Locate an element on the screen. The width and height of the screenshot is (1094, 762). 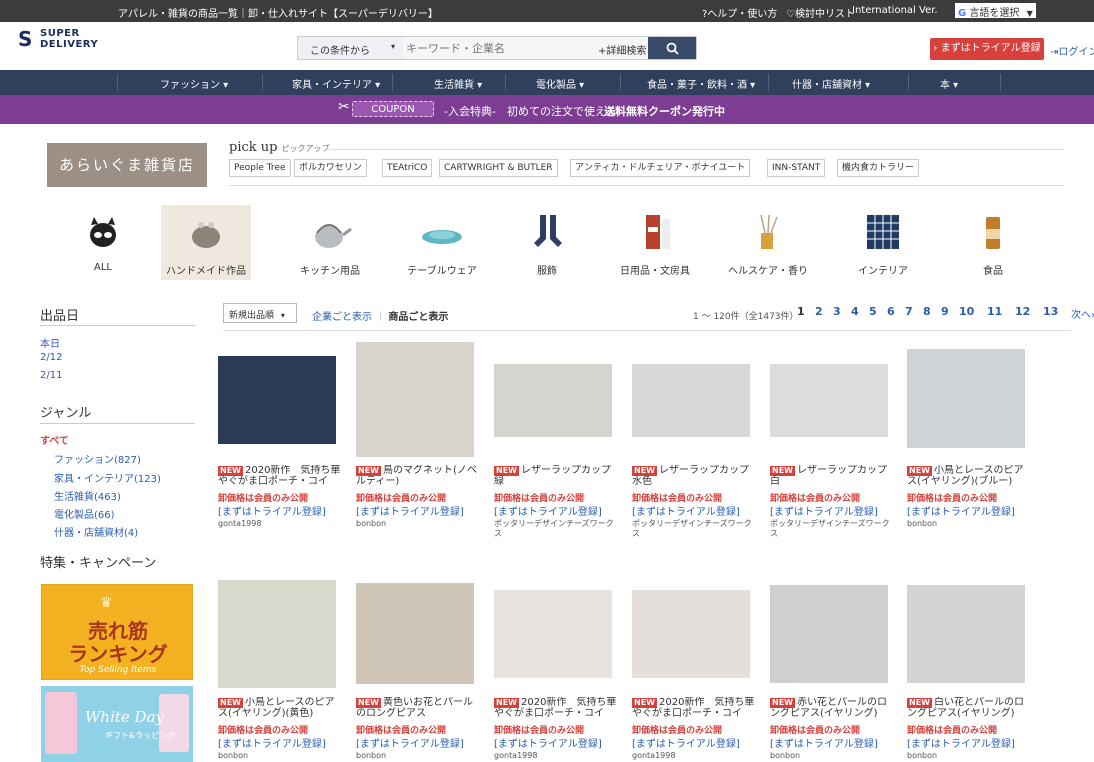
date-link: 2/12 is located at coordinates (51, 357).